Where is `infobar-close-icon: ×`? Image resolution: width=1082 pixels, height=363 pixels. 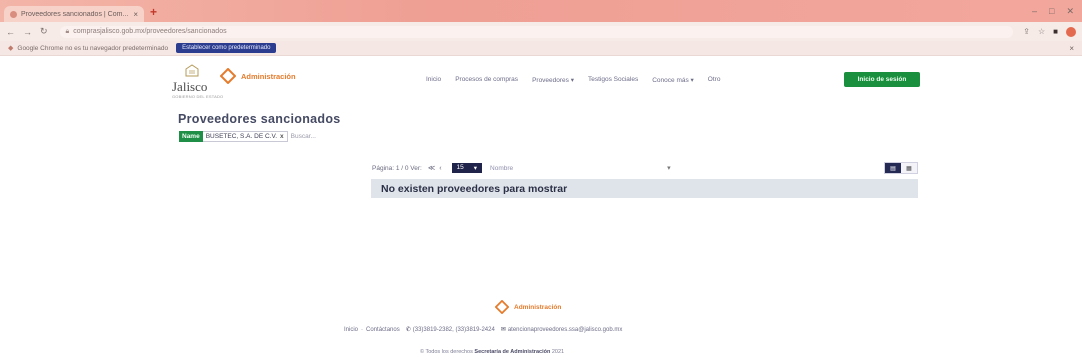
infobar-close-icon: × is located at coordinates (1071, 48).